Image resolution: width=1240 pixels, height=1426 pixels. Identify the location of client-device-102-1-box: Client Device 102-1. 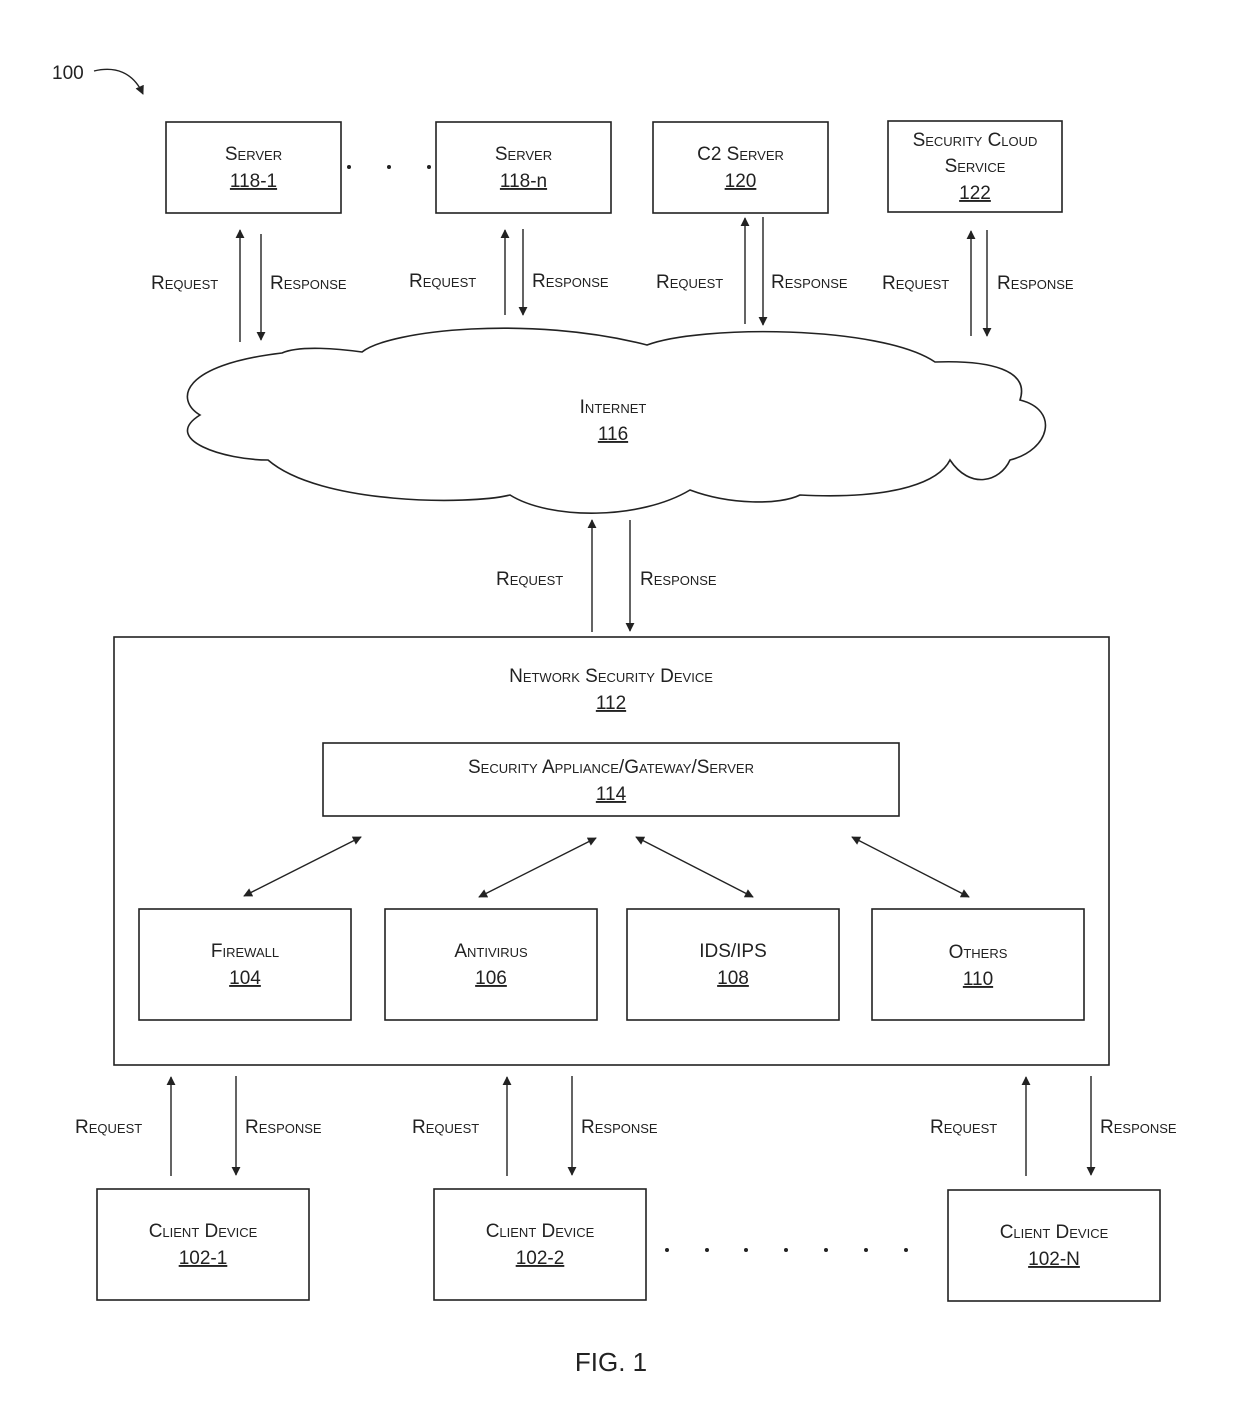
(203, 1244).